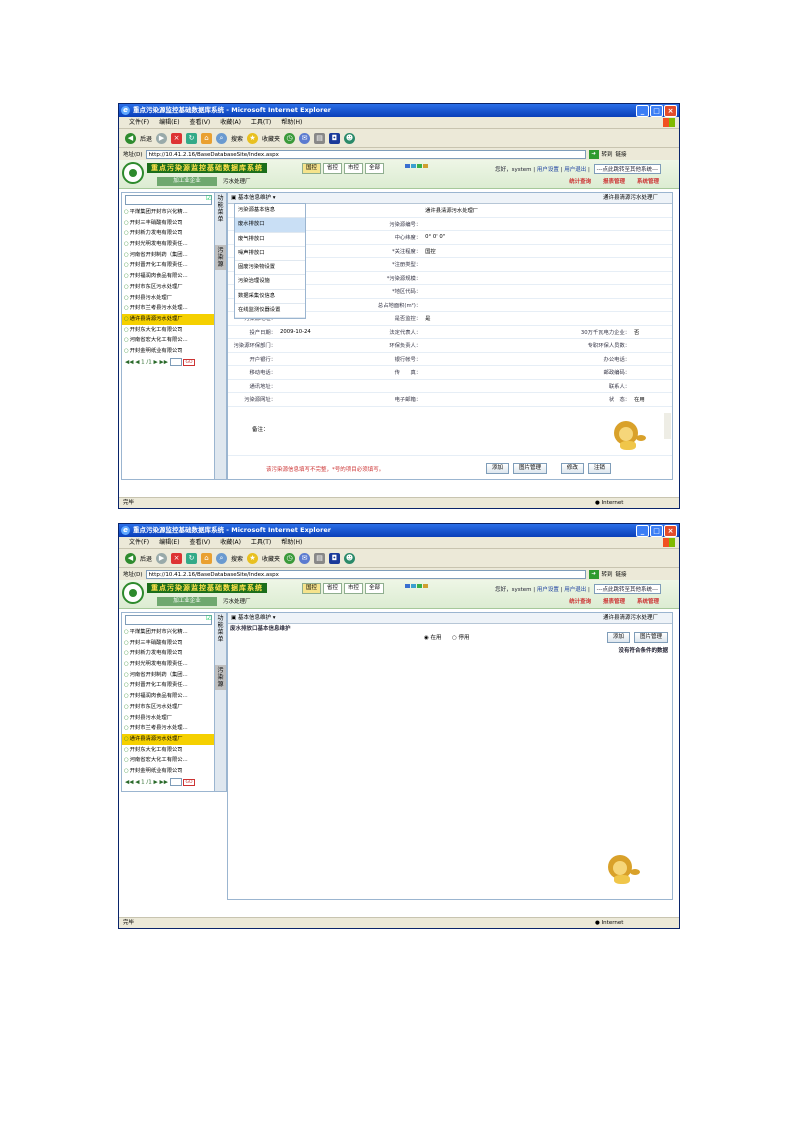 The image size is (800, 1132). I want to click on form-value: 是, so click(501, 318).